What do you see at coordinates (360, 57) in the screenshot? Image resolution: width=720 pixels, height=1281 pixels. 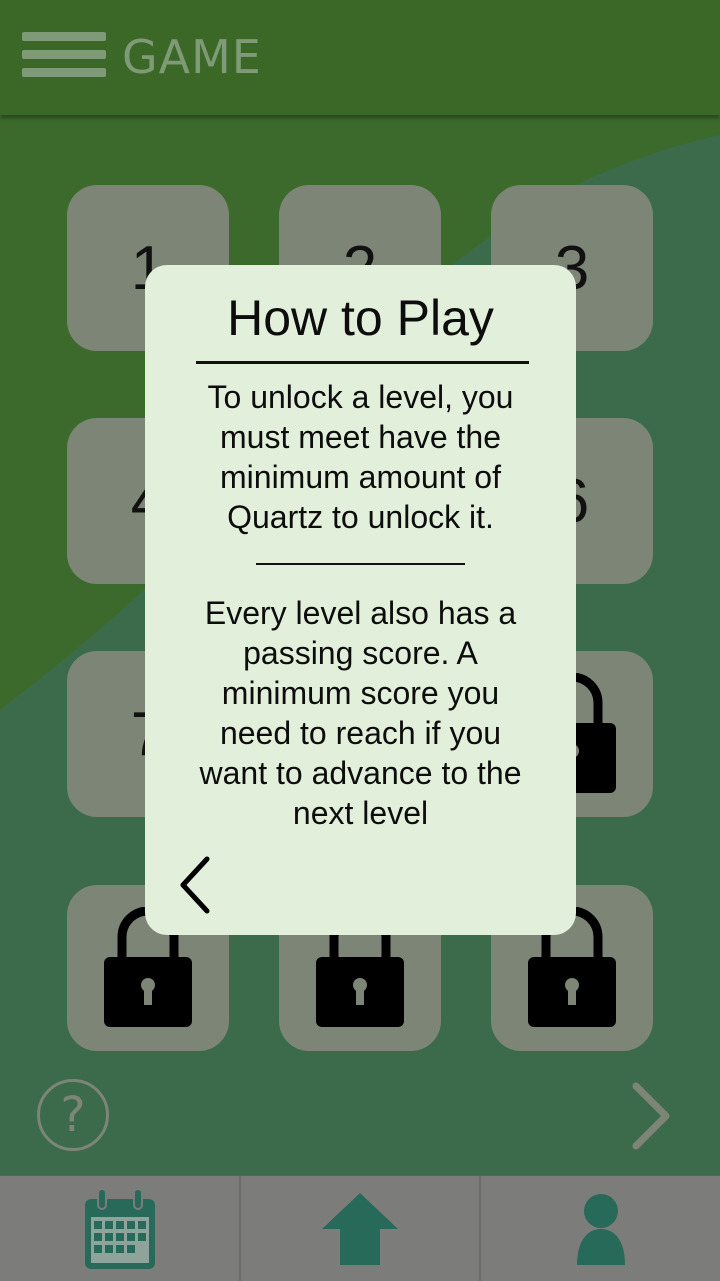 I see `top-app-bar: GAME` at bounding box center [360, 57].